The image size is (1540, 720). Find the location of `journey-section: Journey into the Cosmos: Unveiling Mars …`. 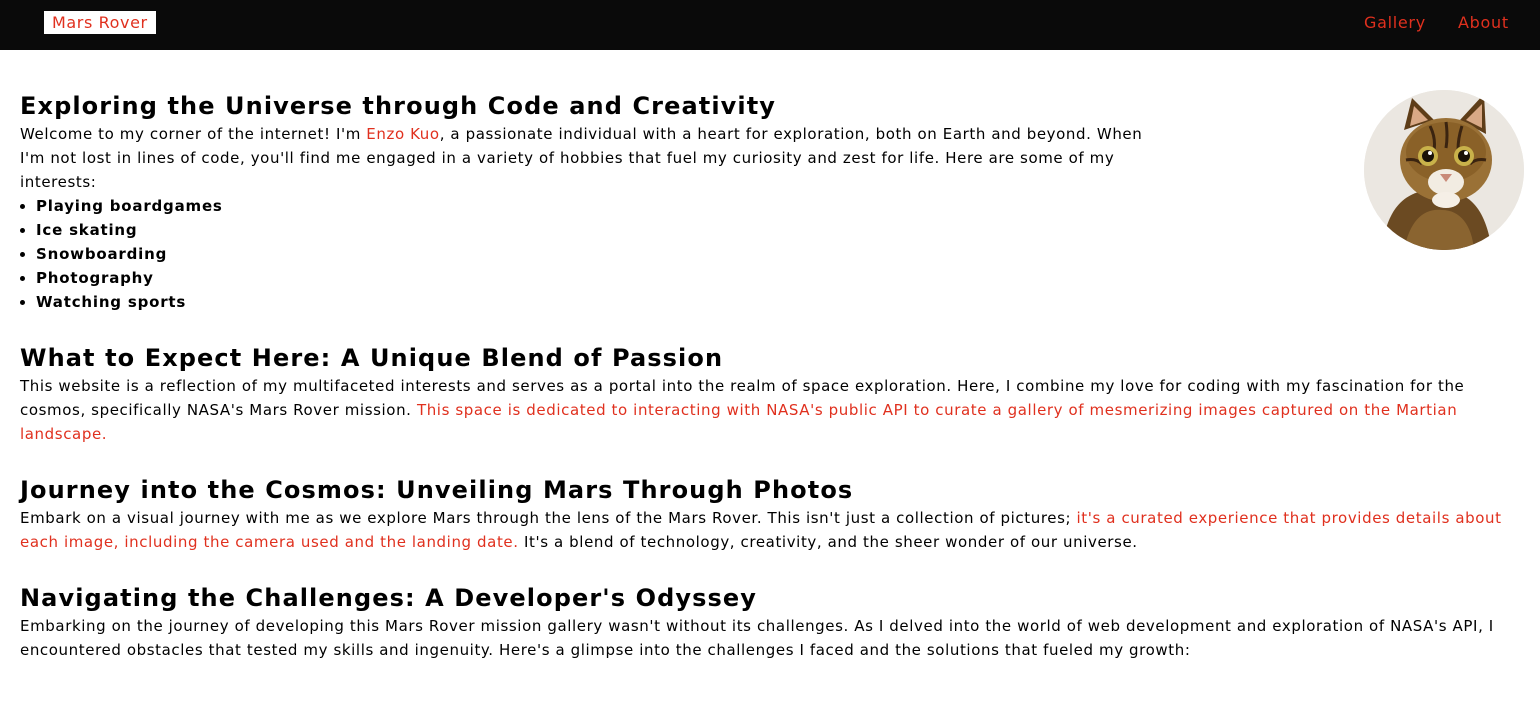

journey-section: Journey into the Cosmos: Unveiling Mars … is located at coordinates (770, 514).